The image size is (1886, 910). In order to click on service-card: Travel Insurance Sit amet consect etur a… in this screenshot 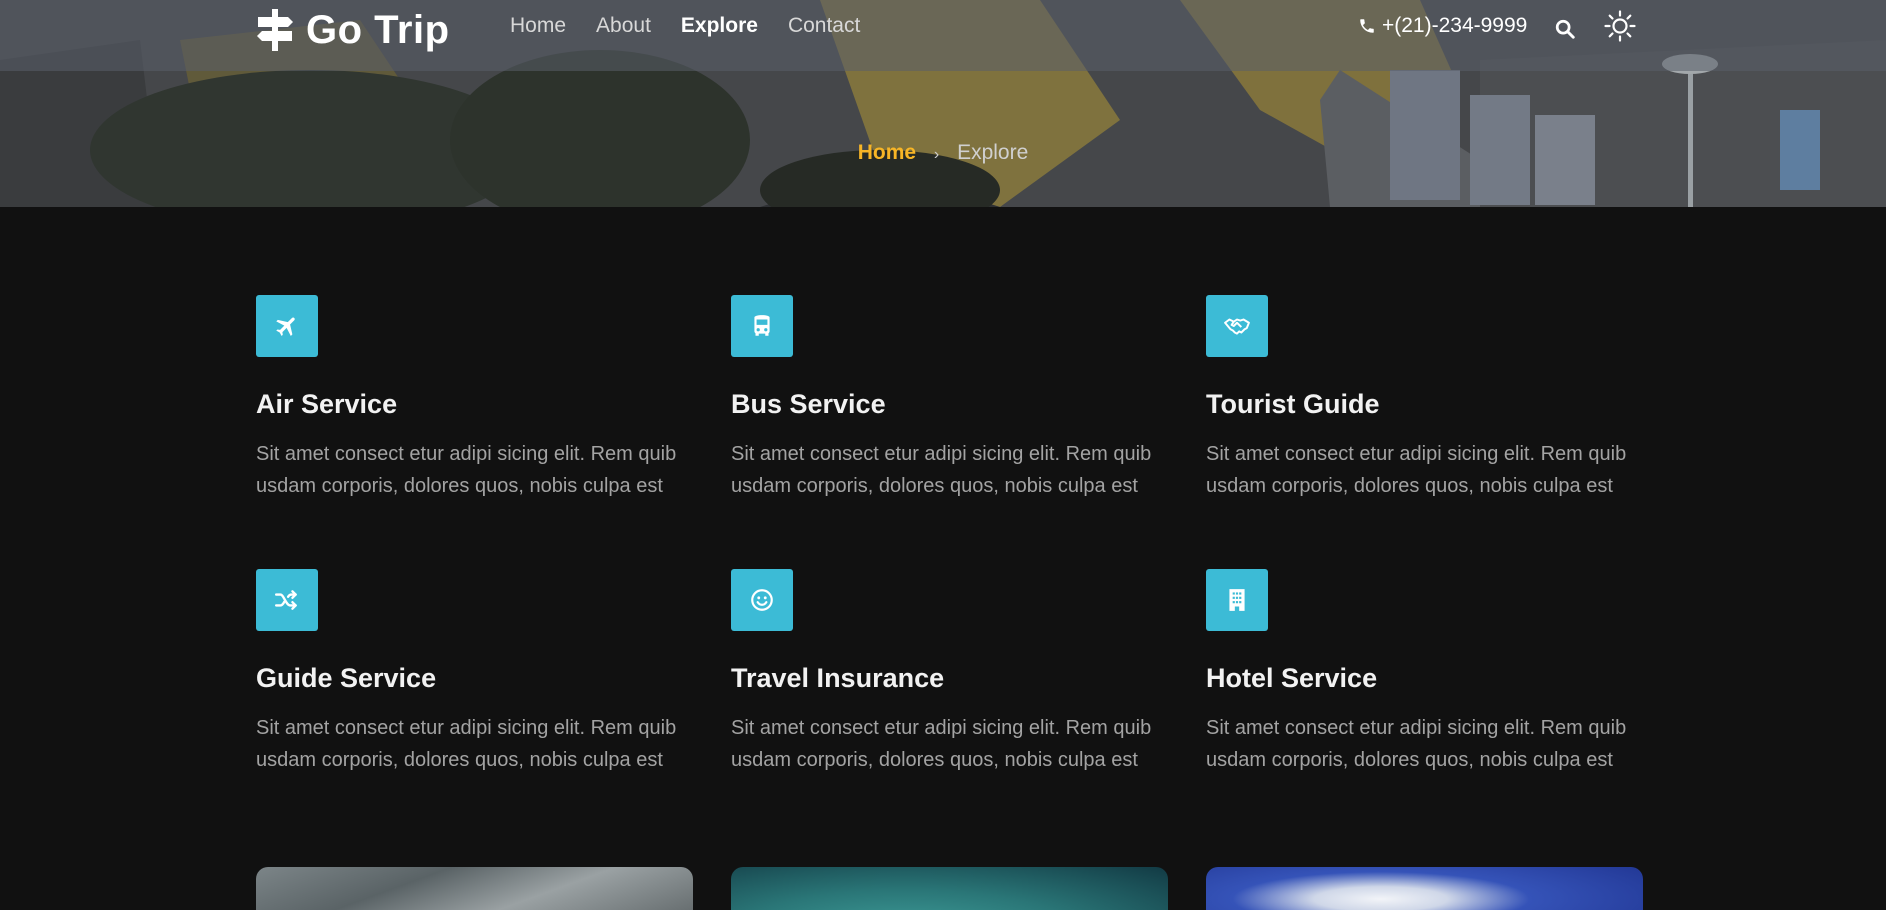, I will do `click(949, 706)`.